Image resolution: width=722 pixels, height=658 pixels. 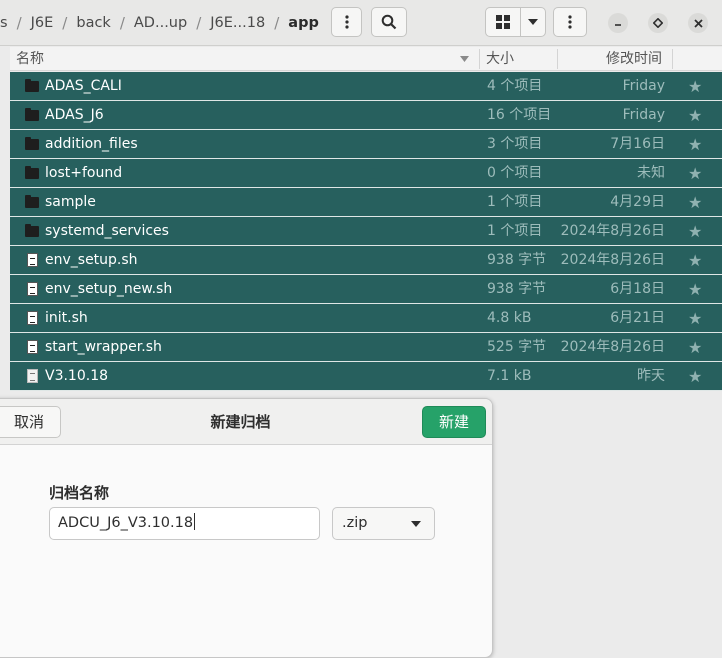 I want to click on file-size: 938 字节, so click(x=517, y=260).